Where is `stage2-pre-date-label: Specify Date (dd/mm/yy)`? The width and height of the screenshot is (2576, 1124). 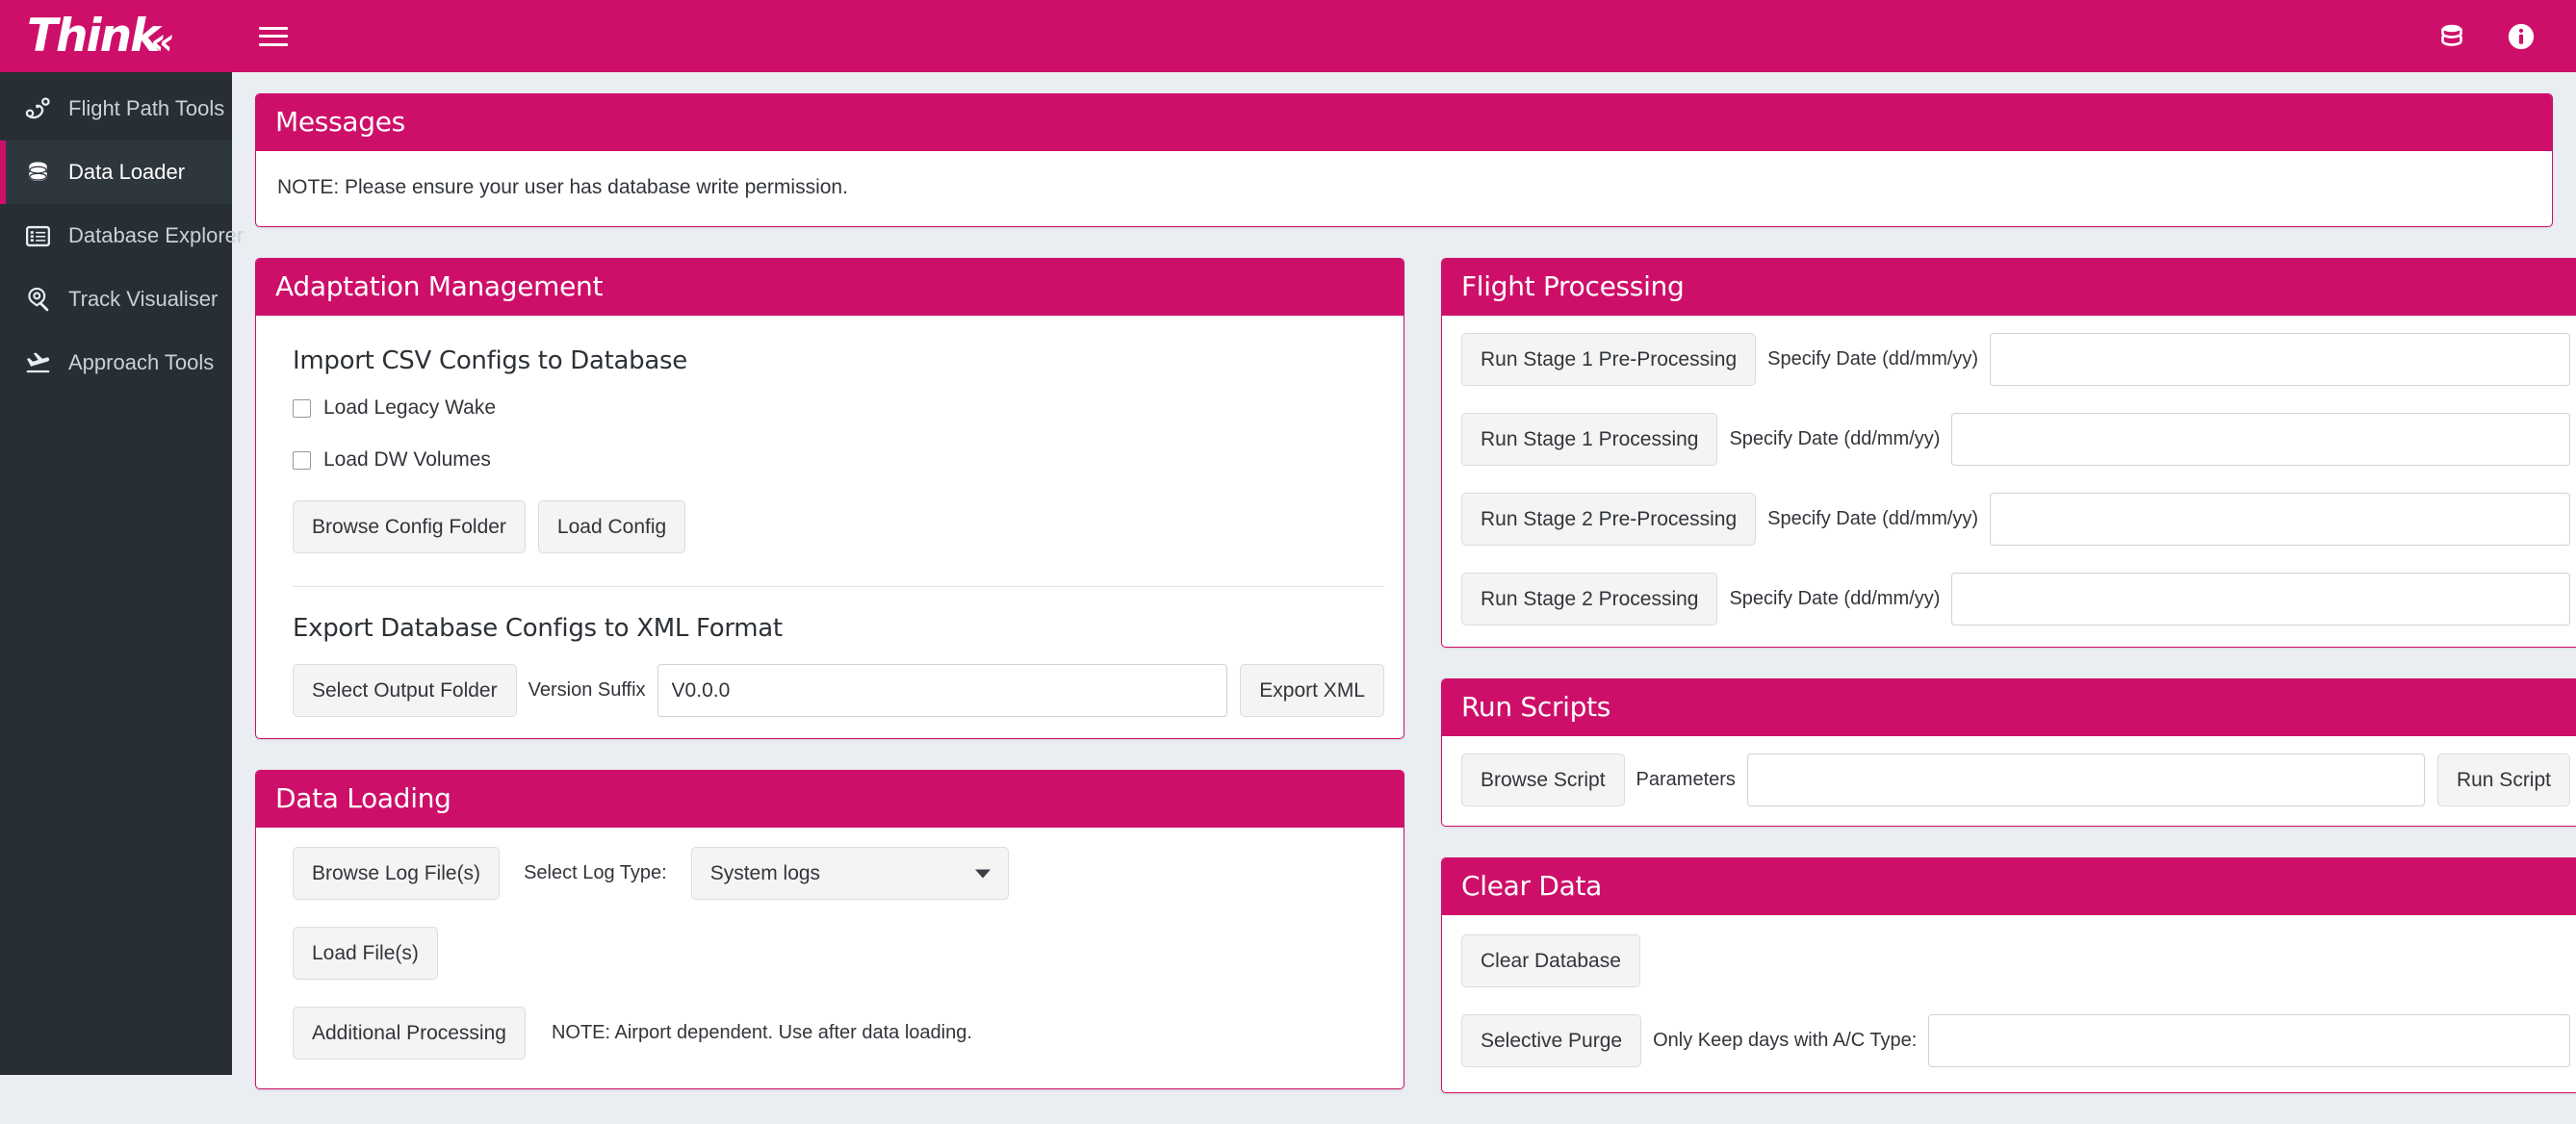 stage2-pre-date-label: Specify Date (dd/mm/yy) is located at coordinates (1873, 518).